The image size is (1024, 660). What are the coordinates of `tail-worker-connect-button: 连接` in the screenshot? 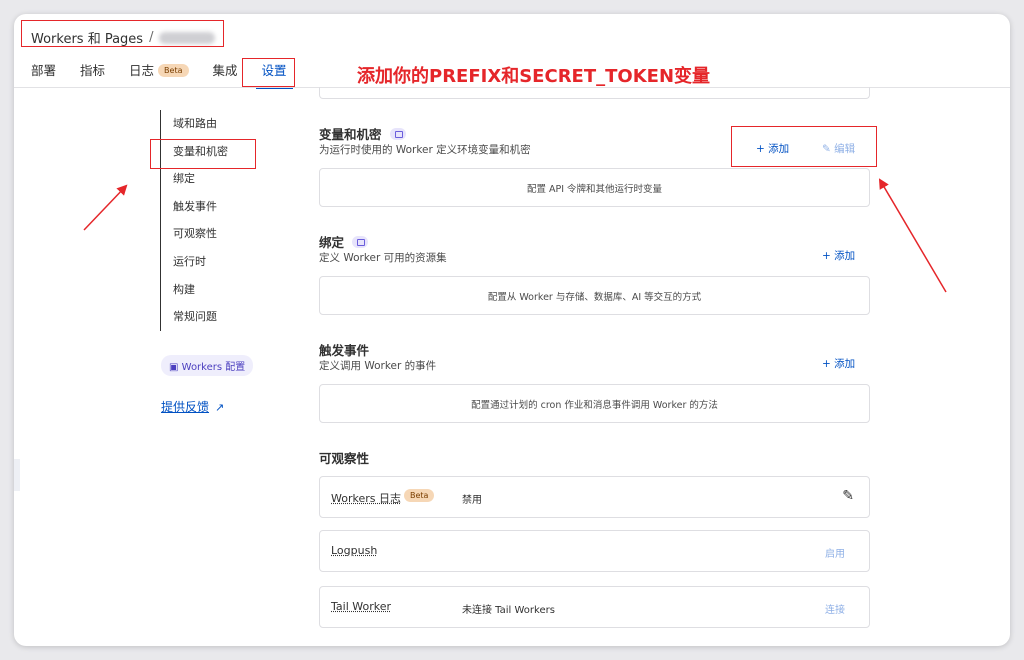 It's located at (835, 608).